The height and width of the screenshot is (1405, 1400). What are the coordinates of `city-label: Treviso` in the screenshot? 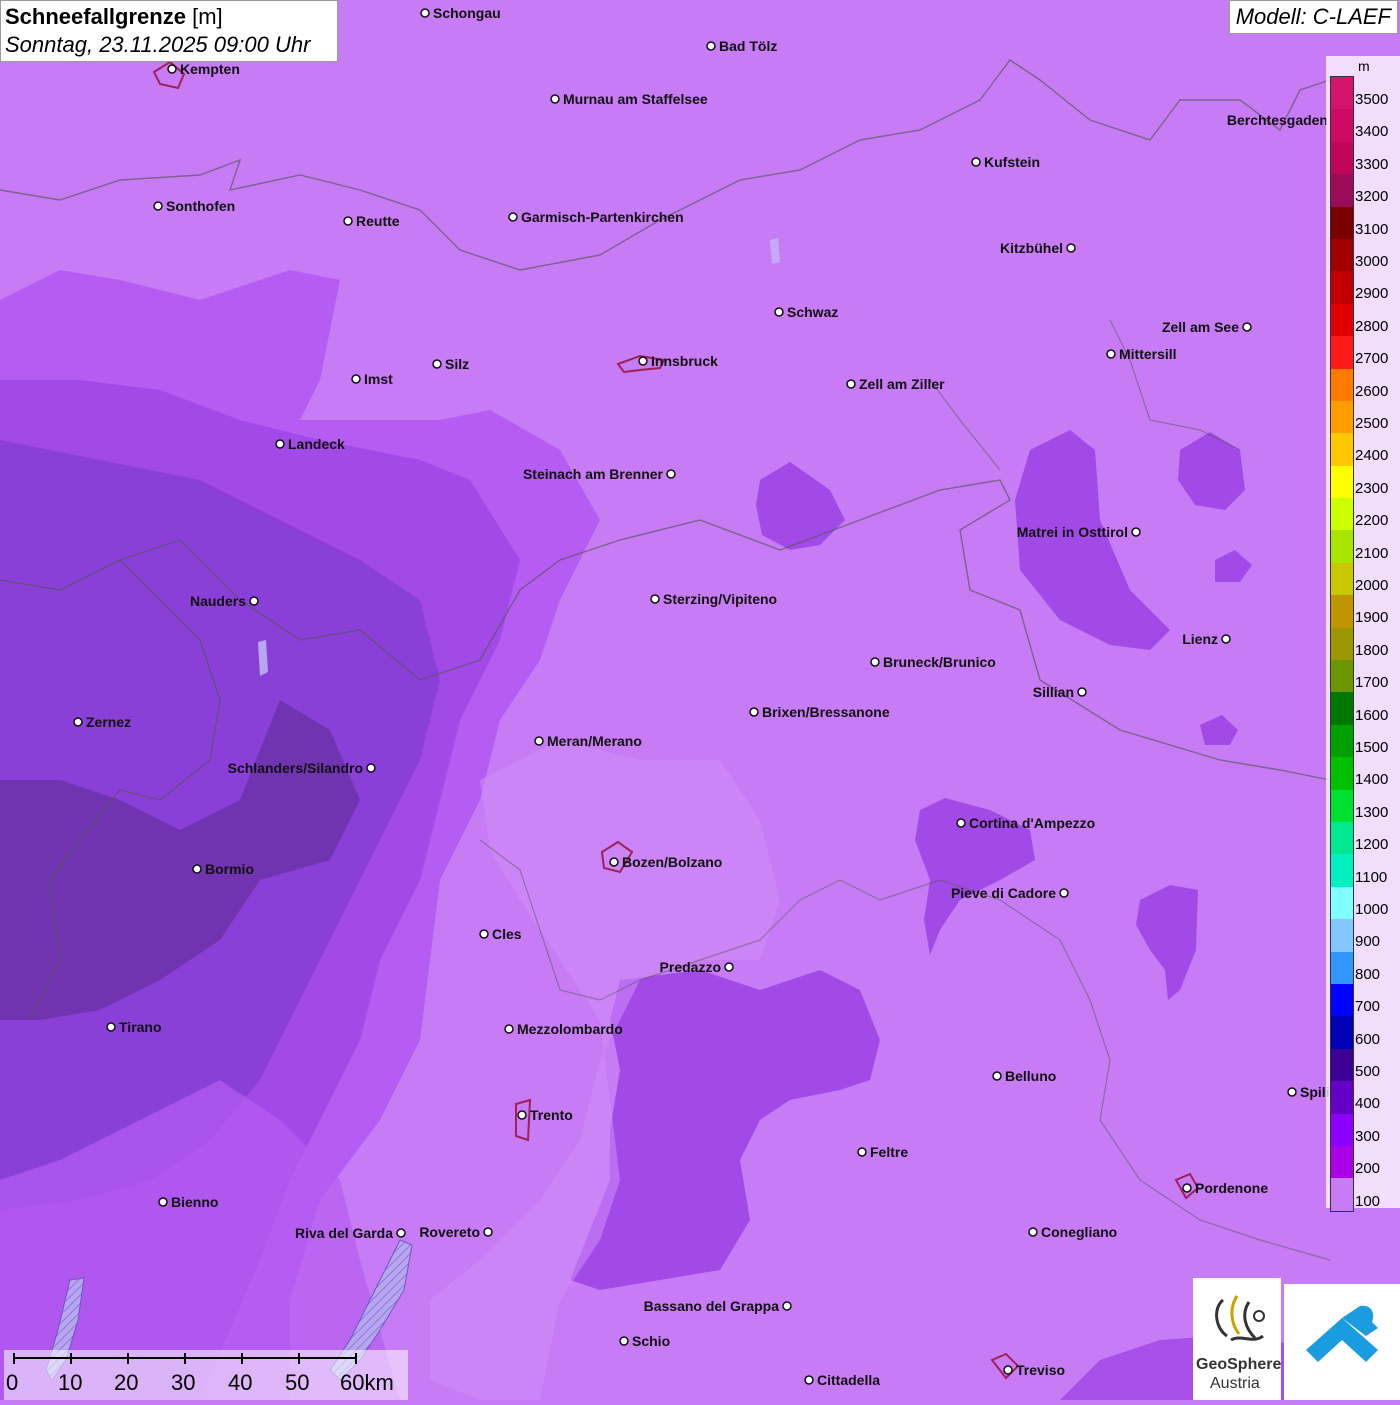 It's located at (1041, 1370).